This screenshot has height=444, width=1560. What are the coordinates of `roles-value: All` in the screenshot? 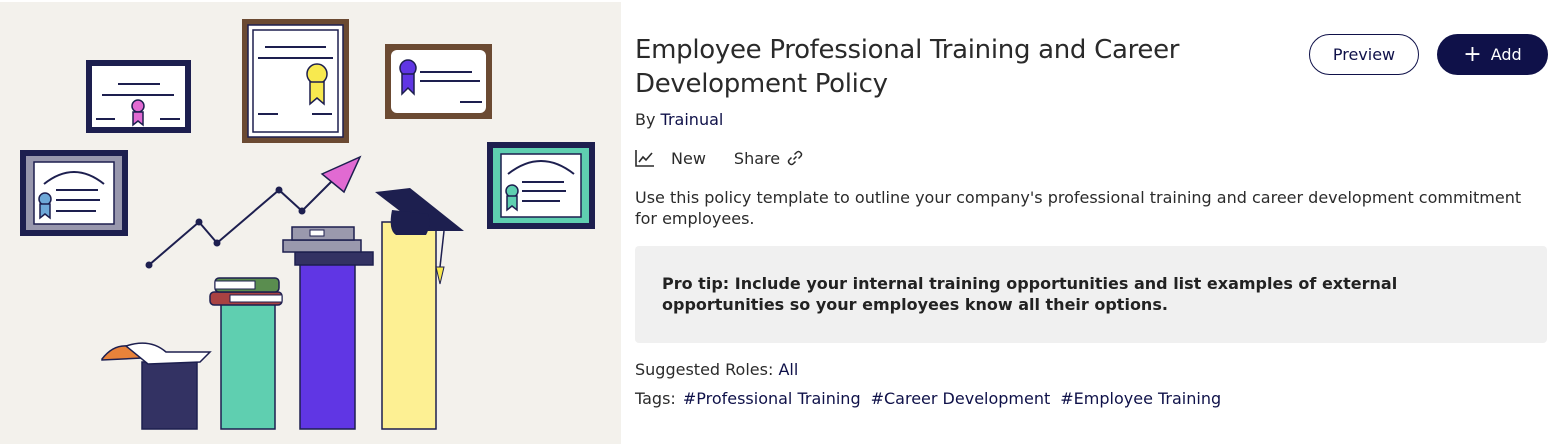 It's located at (788, 369).